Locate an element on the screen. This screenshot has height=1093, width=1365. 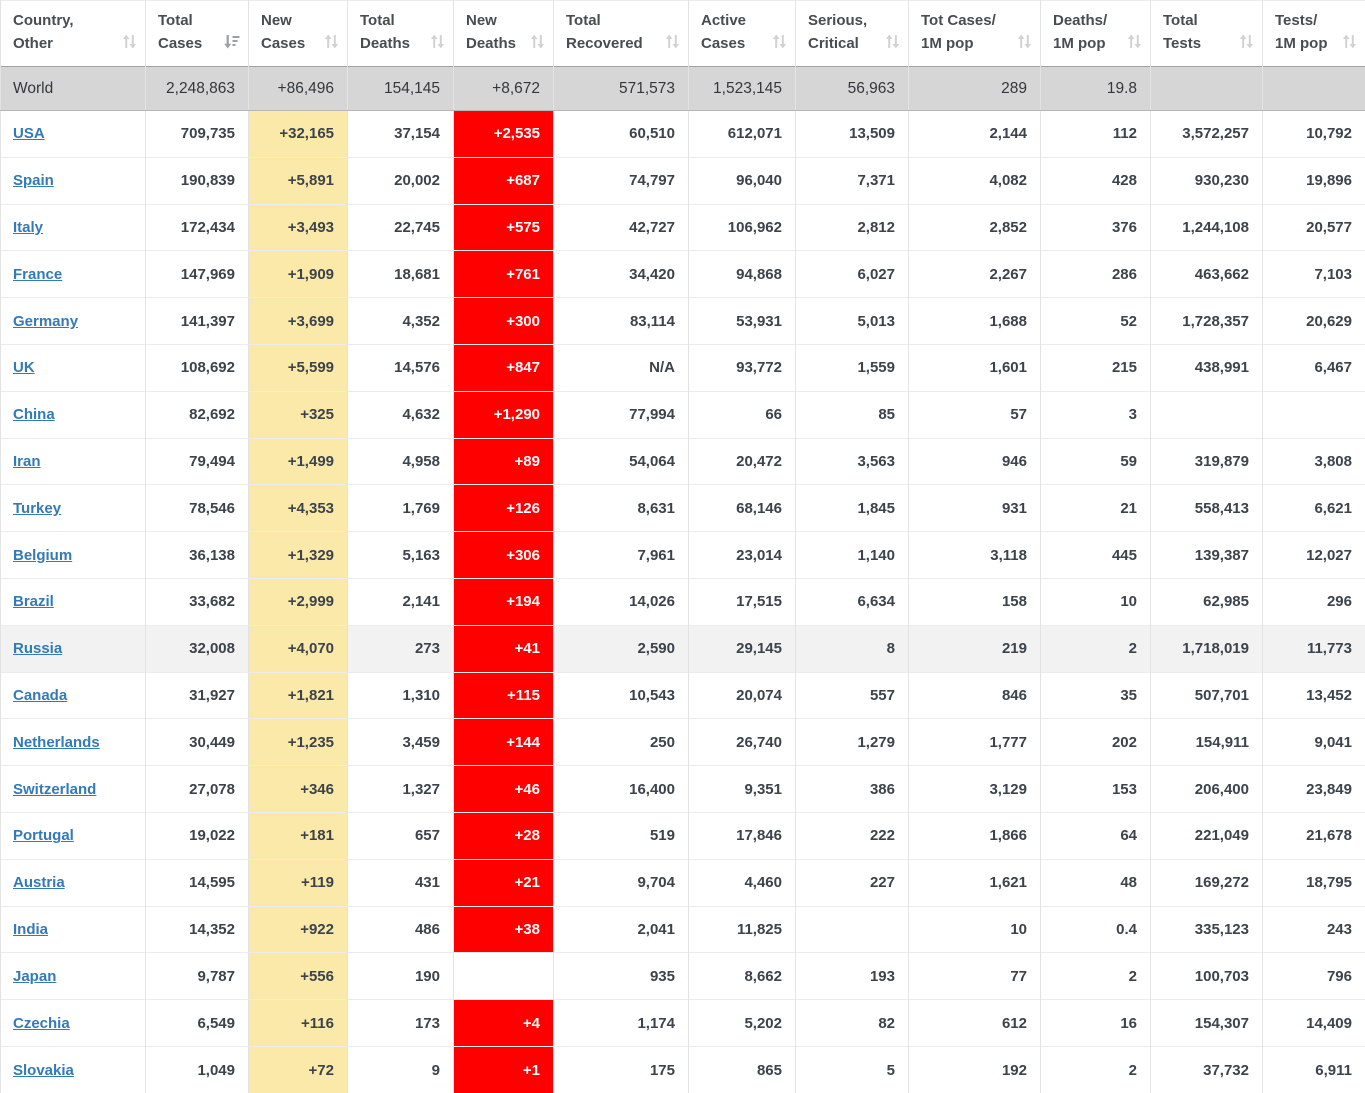
cell-tests-1m-pop: 14,409 is located at coordinates (1314, 1023).